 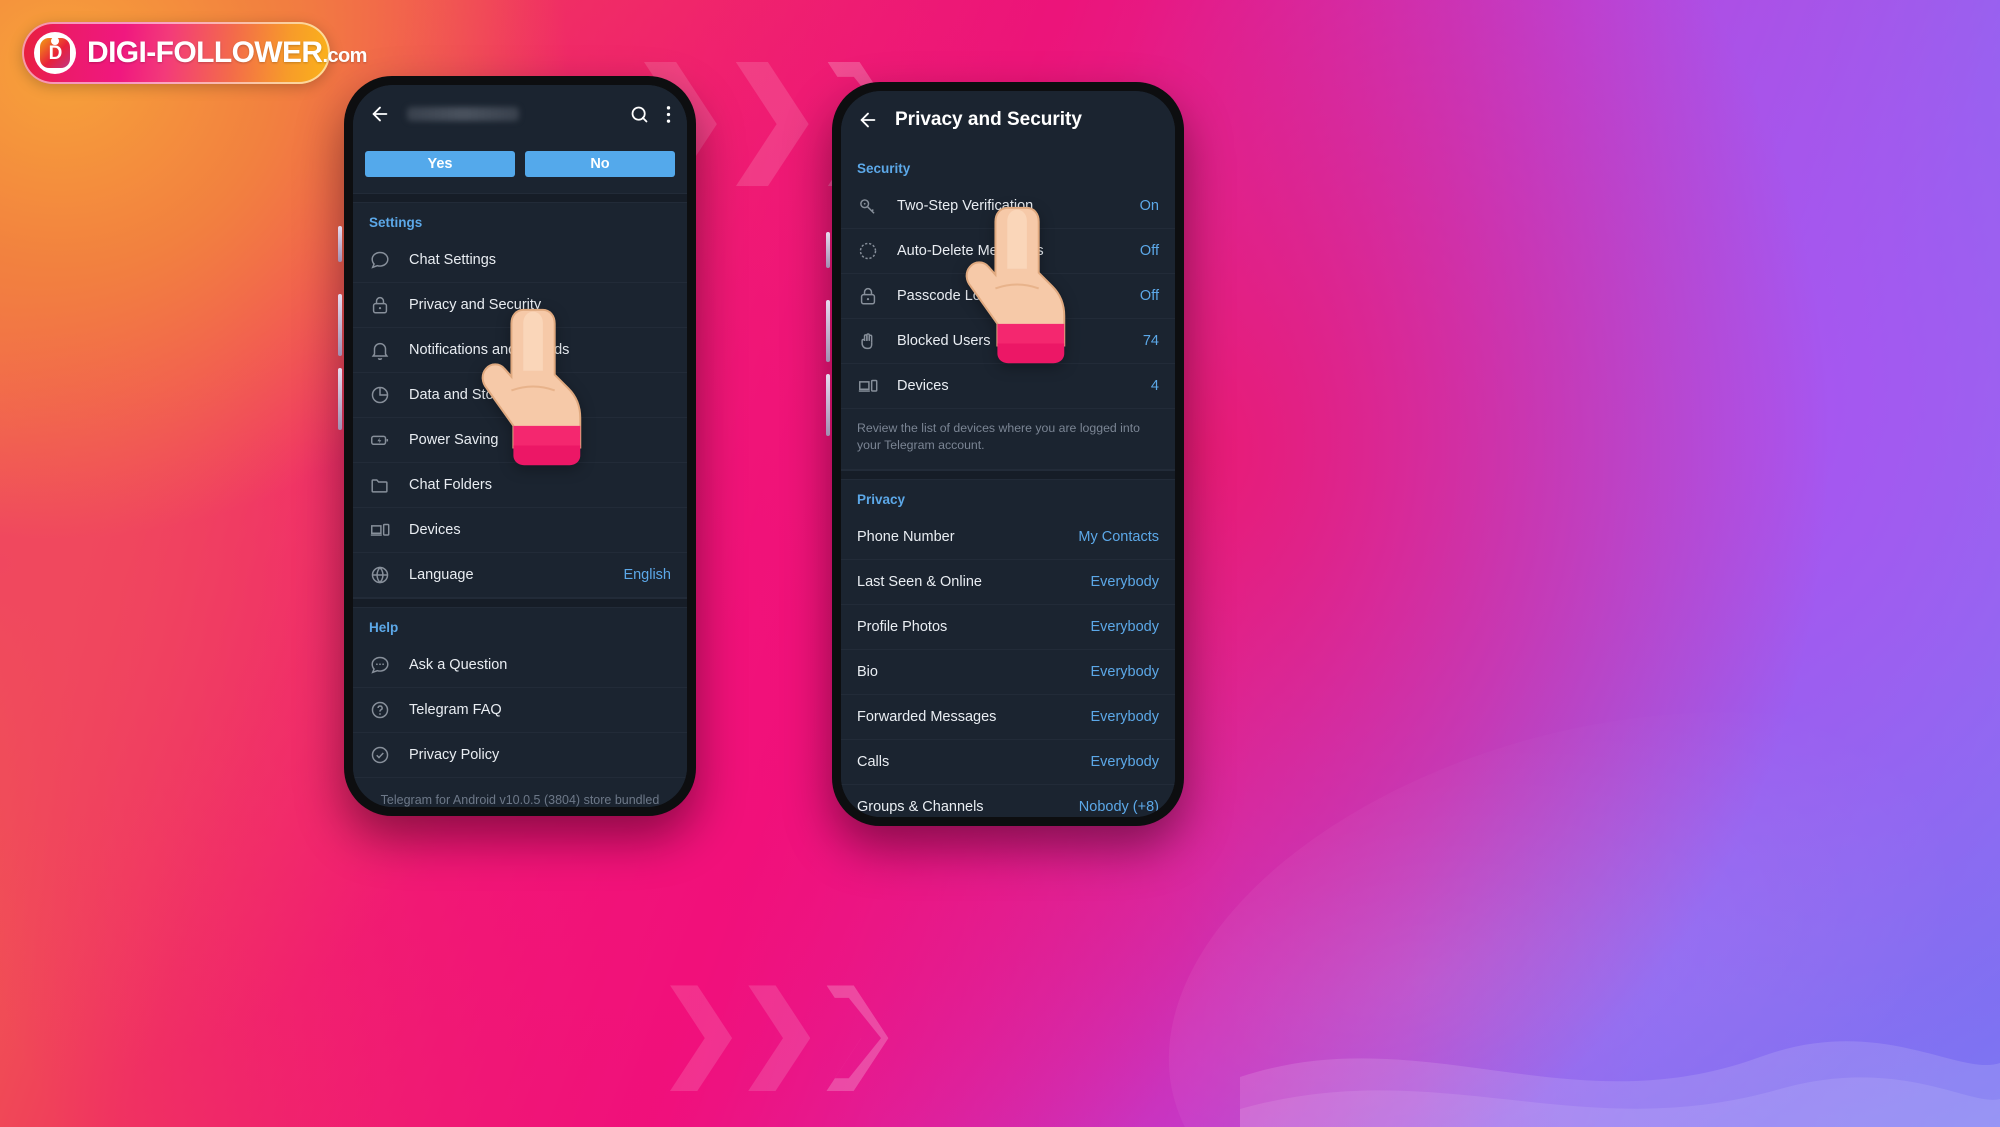 I want to click on row-auto-delete-messages: Auto-Delete Messages Off, so click(x=1008, y=251).